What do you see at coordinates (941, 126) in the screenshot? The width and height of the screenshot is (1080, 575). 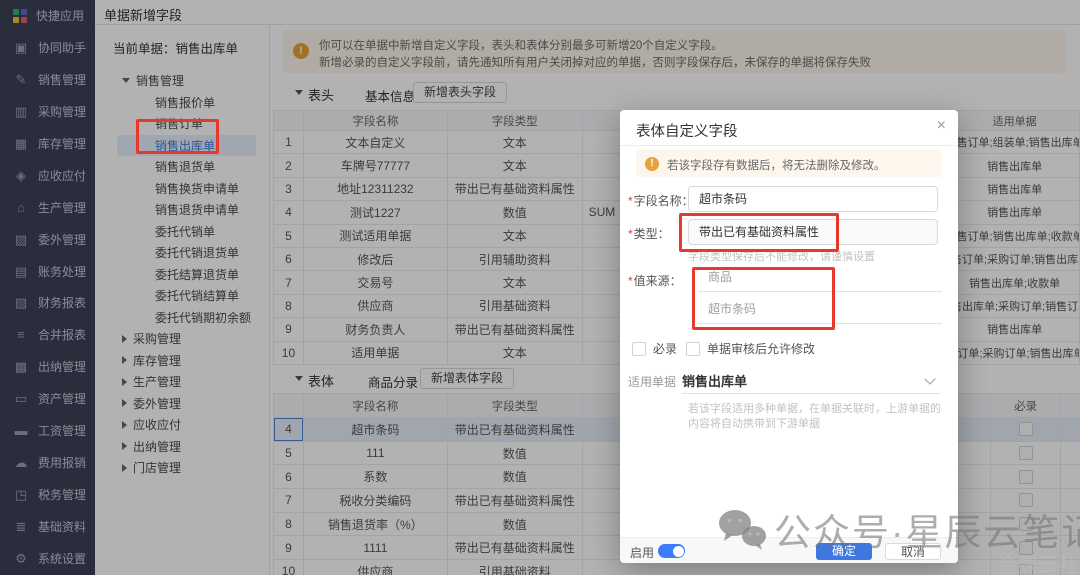 I see `close-icon: ×` at bounding box center [941, 126].